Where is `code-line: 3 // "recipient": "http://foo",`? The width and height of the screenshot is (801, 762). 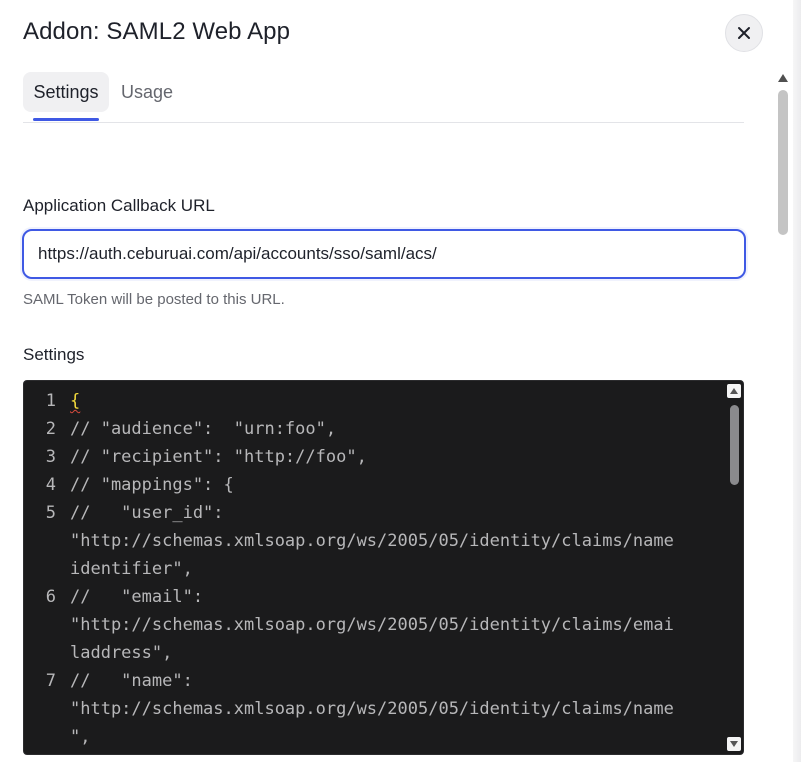 code-line: 3 // "recipient": "http://foo", is located at coordinates (374, 457).